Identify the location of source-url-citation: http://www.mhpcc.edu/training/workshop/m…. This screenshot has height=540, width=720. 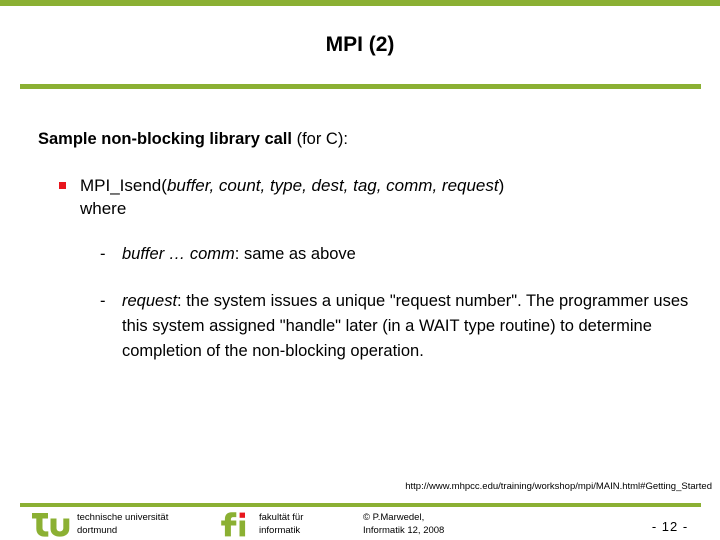
(356, 487).